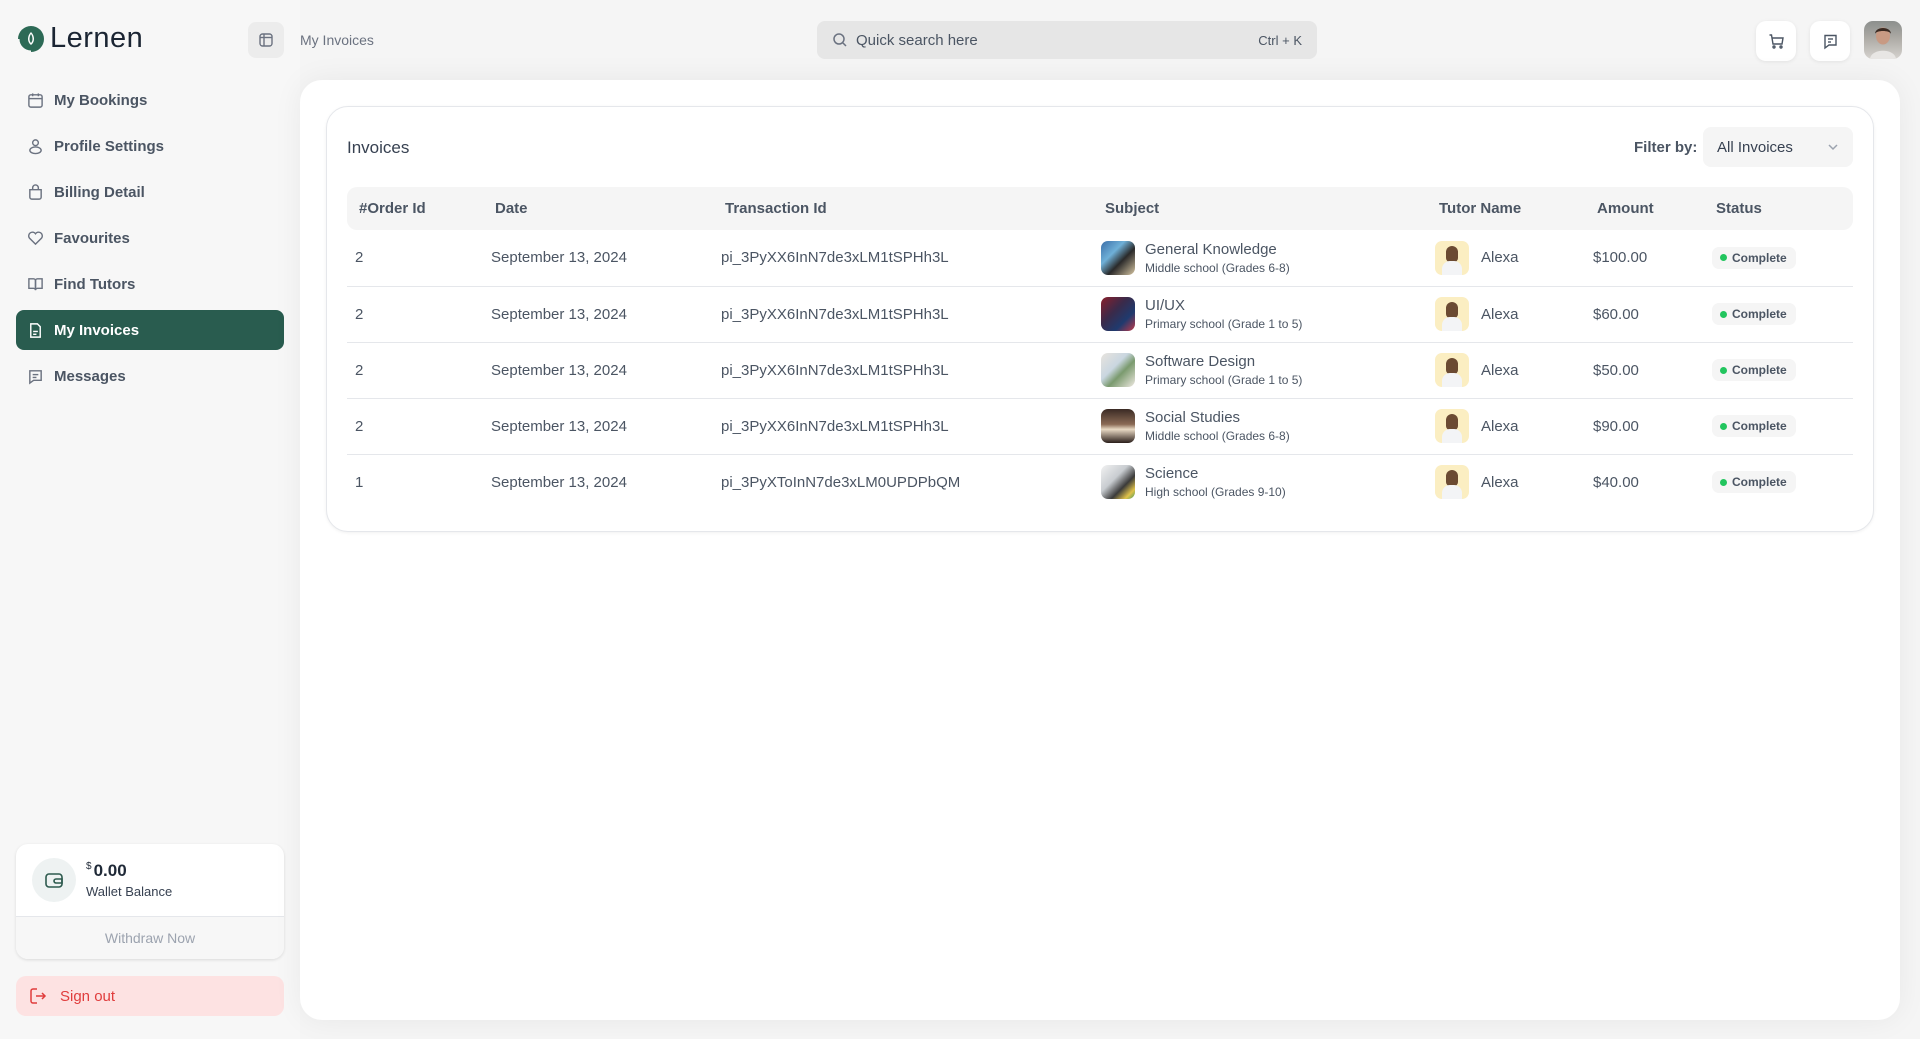 This screenshot has width=1920, height=1039. What do you see at coordinates (1506, 208) in the screenshot?
I see `column-header-tutor-name: Tutor Name` at bounding box center [1506, 208].